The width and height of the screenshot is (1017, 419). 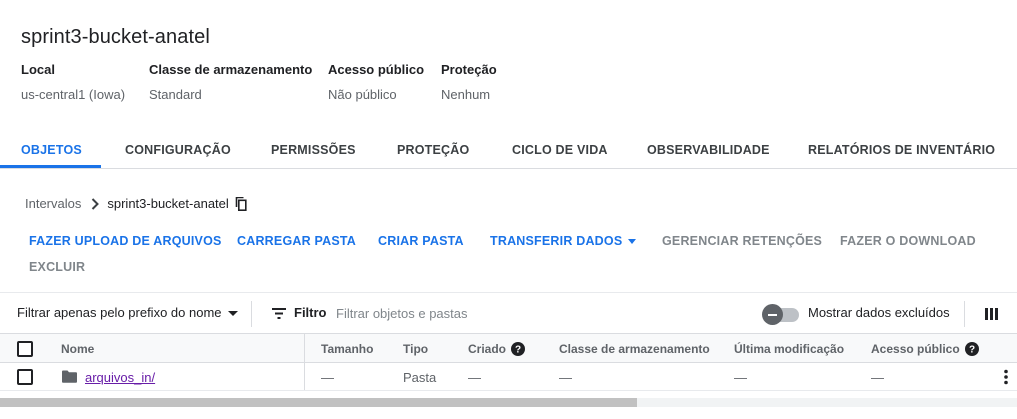 What do you see at coordinates (466, 94) in the screenshot?
I see `meta-protection-value: Nenhum` at bounding box center [466, 94].